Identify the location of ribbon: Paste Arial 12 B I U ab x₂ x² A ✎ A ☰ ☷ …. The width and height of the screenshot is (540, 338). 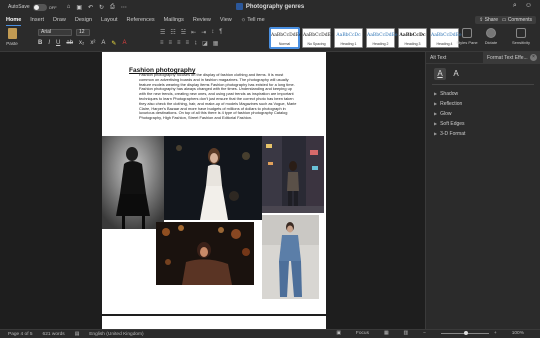
(270, 39).